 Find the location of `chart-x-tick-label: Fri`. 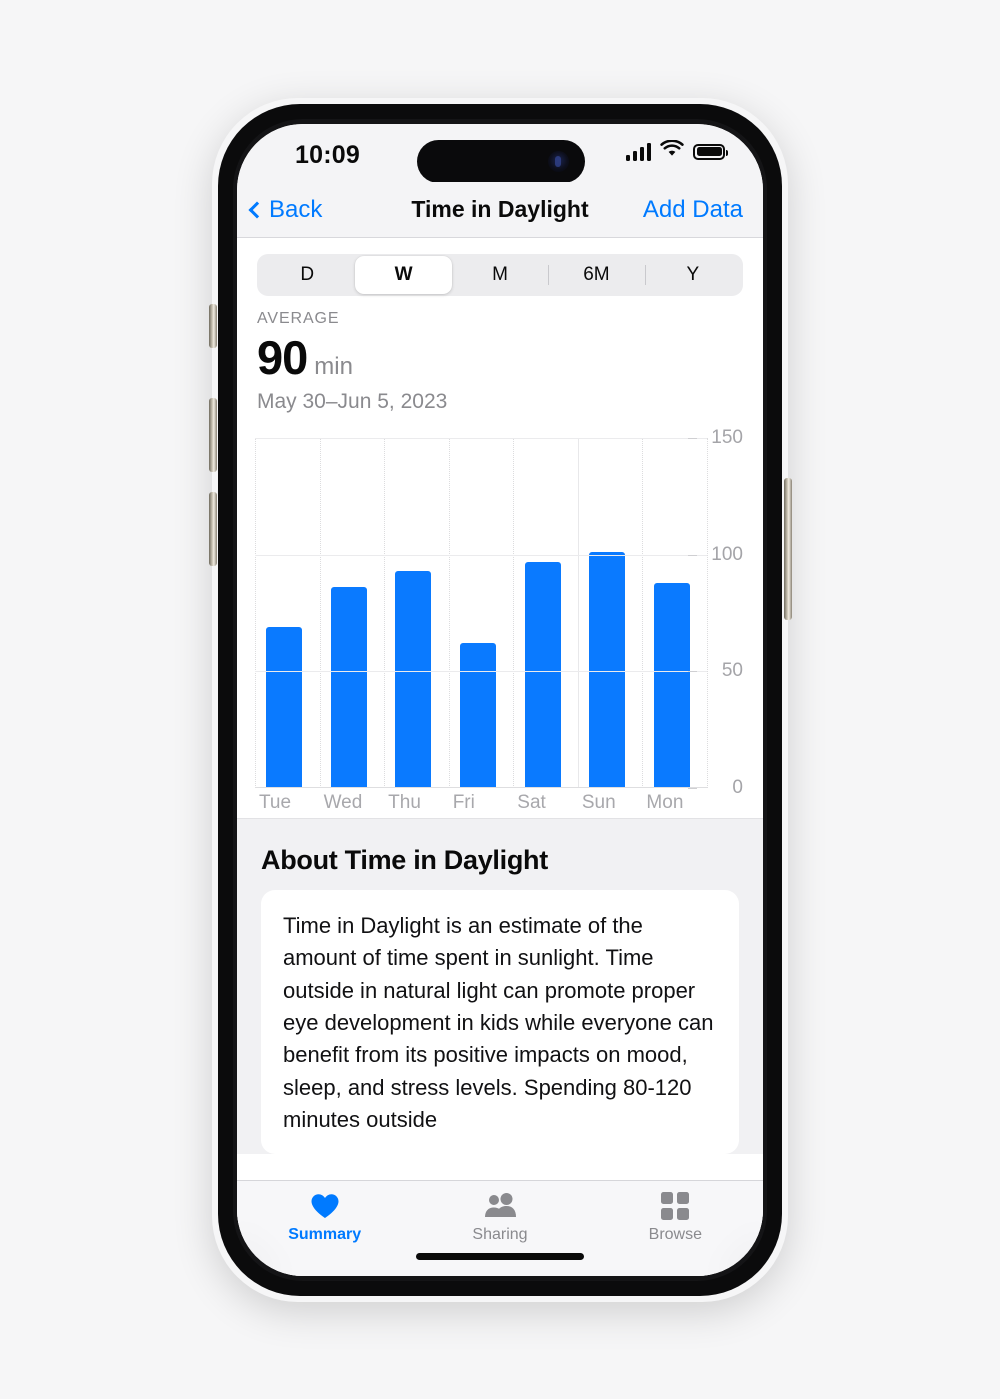

chart-x-tick-label: Fri is located at coordinates (463, 802).